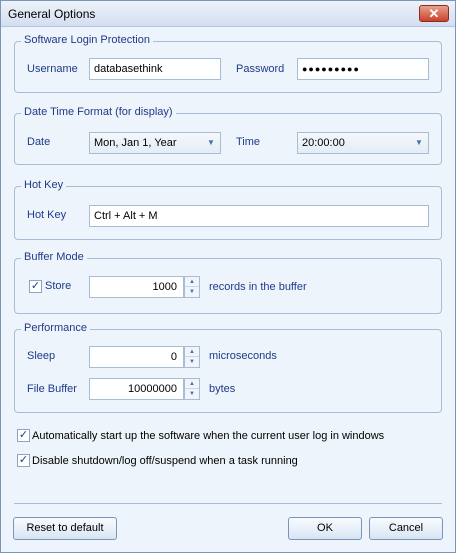 The width and height of the screenshot is (456, 553). What do you see at coordinates (363, 143) in the screenshot?
I see `time-format-select: 20:00:00 ▼` at bounding box center [363, 143].